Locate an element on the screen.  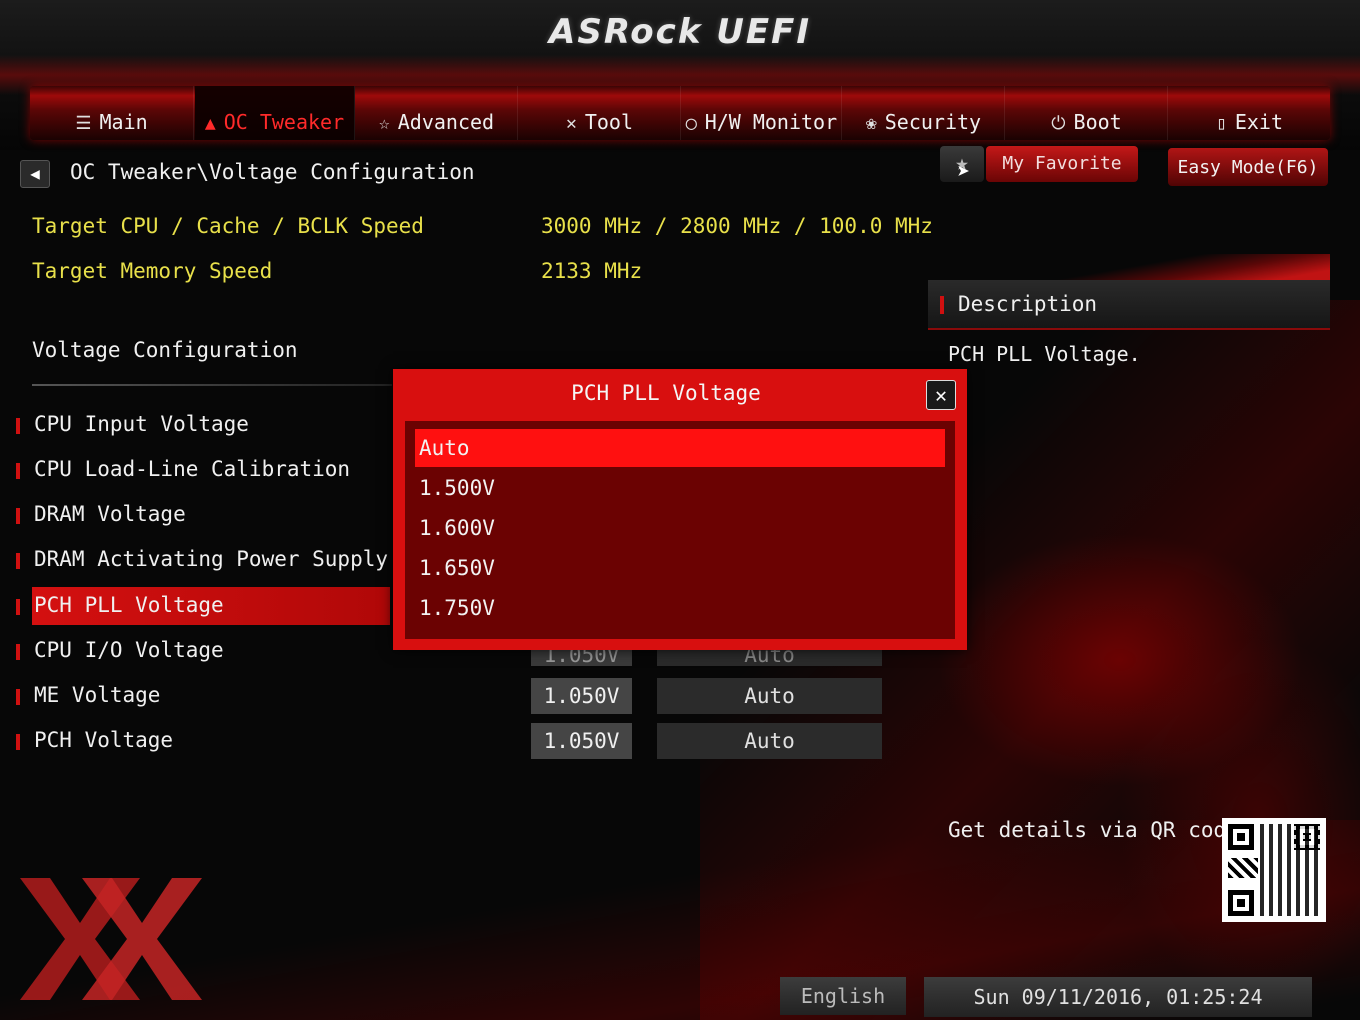
description-accent is located at coordinates (1129, 267).